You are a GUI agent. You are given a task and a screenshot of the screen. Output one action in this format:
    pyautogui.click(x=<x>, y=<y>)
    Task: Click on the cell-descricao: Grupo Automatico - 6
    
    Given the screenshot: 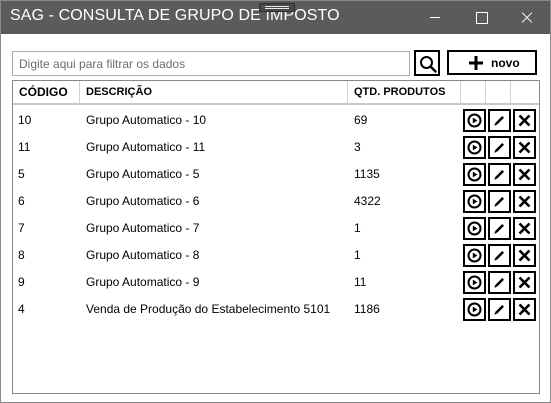 What is the action you would take?
    pyautogui.click(x=143, y=201)
    